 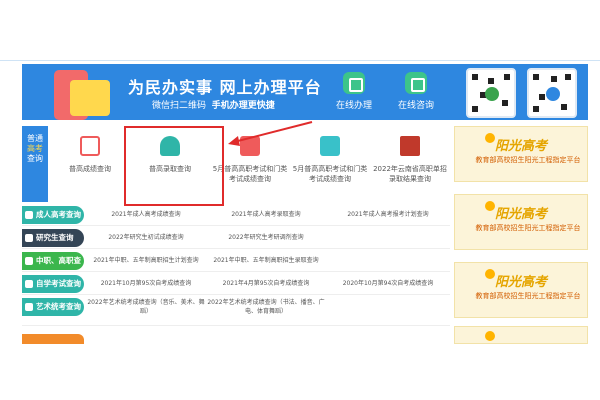 I want to click on document-illustration, so click(x=90, y=98).